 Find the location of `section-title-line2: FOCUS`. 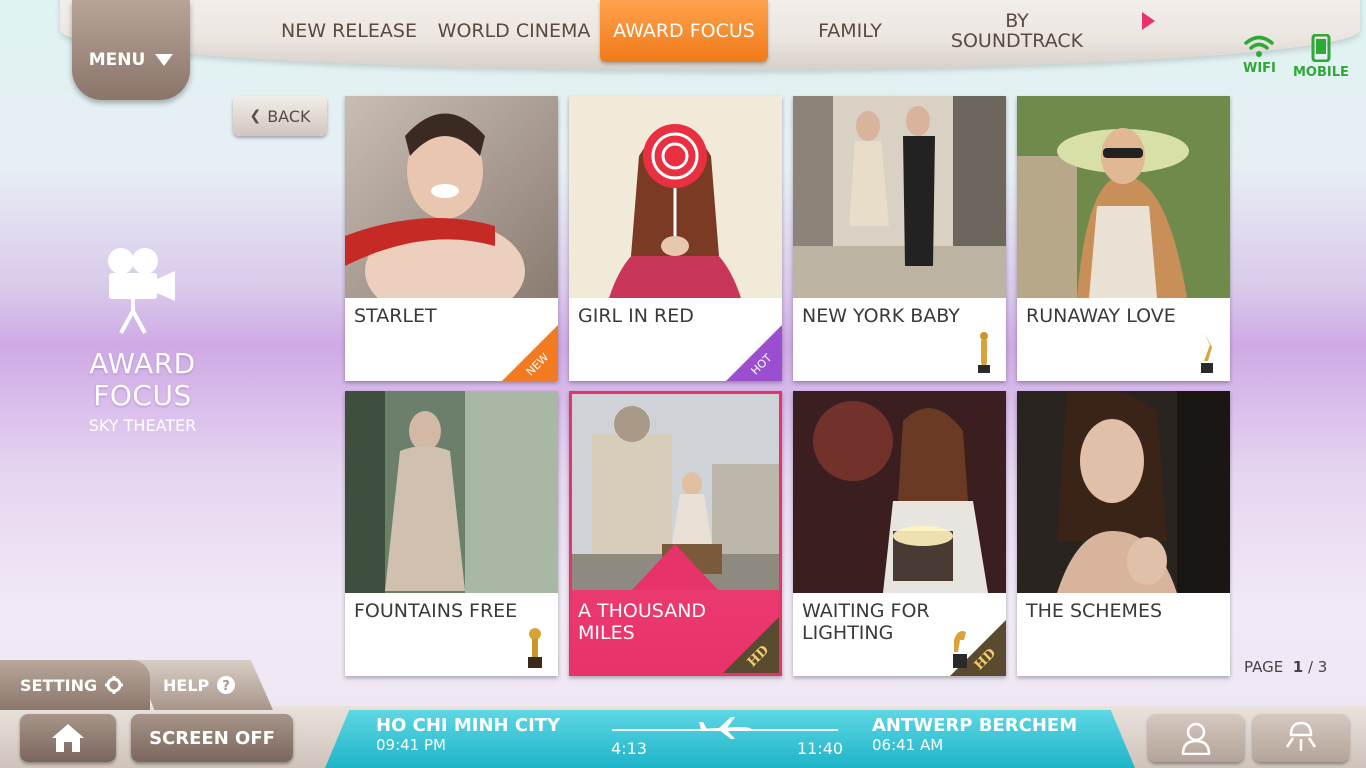

section-title-line2: FOCUS is located at coordinates (142, 395).